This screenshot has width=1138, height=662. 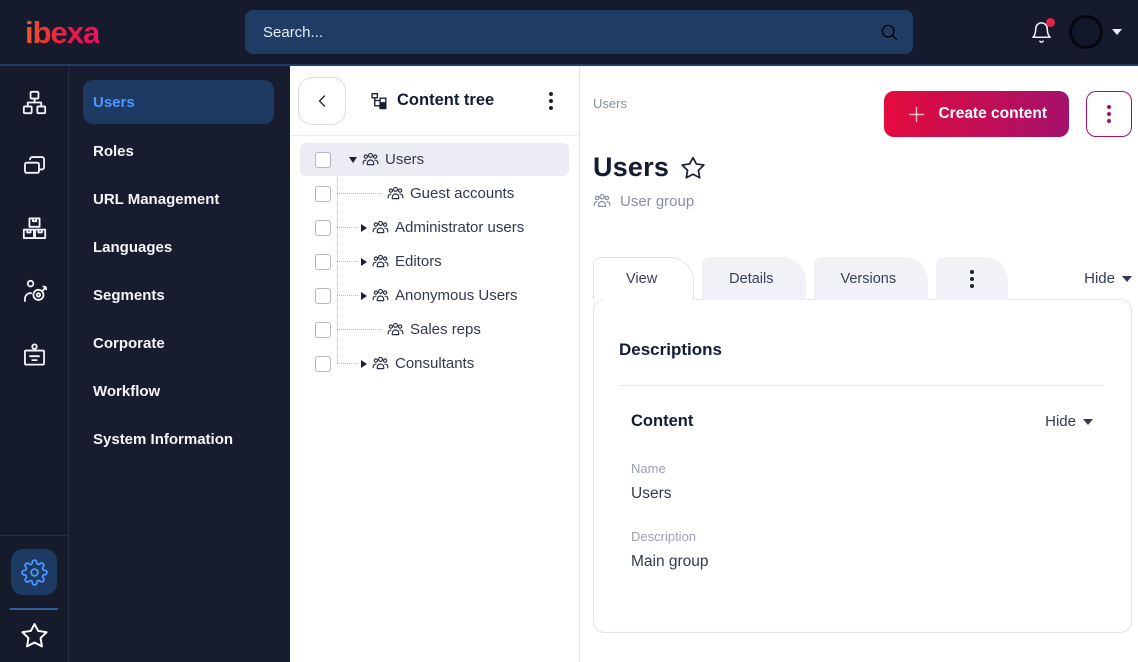 What do you see at coordinates (34, 354) in the screenshot?
I see `id-badge-icon` at bounding box center [34, 354].